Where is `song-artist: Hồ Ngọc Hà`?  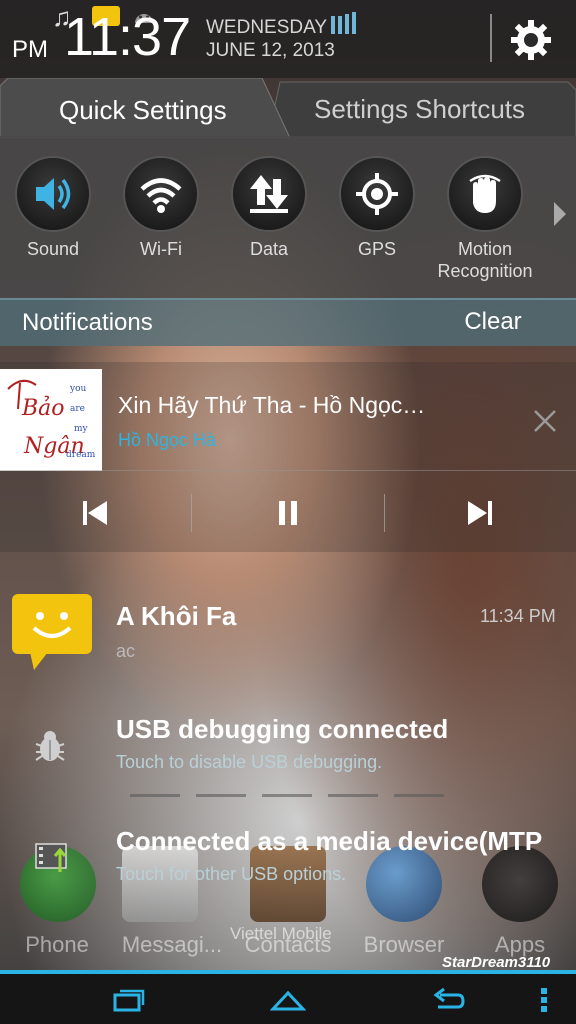
song-artist: Hồ Ngọc Hà is located at coordinates (167, 440).